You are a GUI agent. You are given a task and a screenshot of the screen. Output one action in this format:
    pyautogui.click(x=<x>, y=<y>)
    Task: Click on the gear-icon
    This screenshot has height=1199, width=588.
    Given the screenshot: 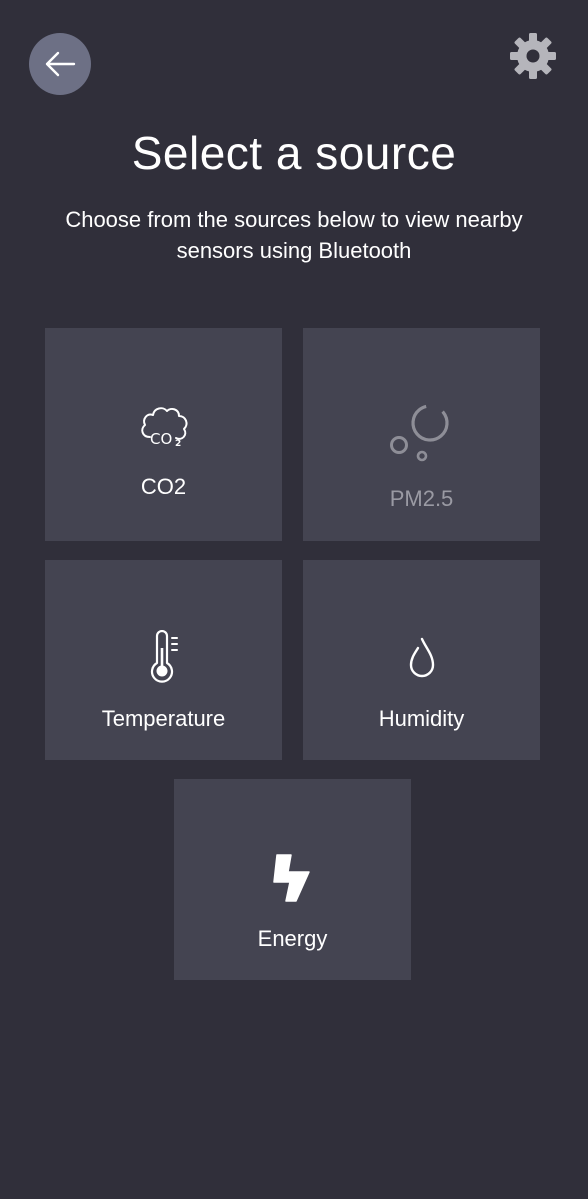 What is the action you would take?
    pyautogui.click(x=533, y=58)
    